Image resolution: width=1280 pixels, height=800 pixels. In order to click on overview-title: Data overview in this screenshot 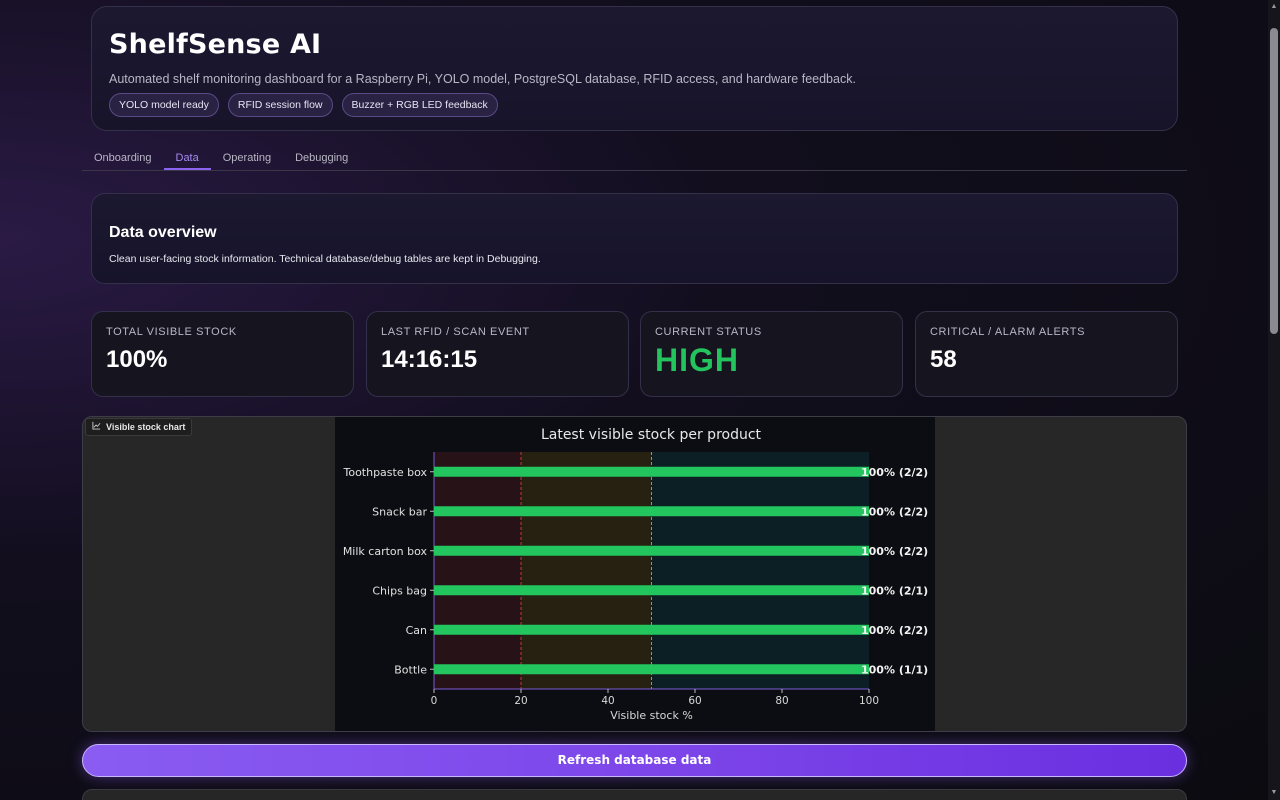, I will do `click(163, 232)`.